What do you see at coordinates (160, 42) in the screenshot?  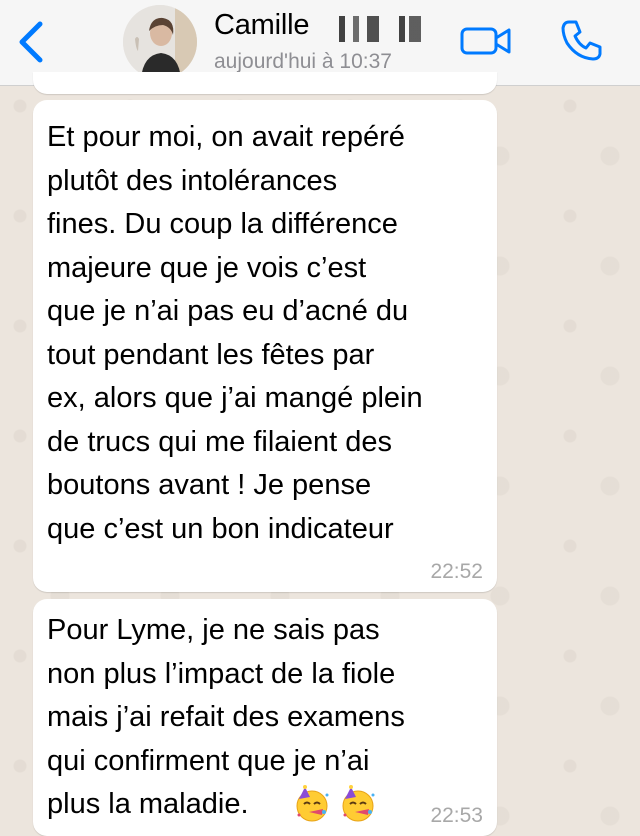 I see `avatar` at bounding box center [160, 42].